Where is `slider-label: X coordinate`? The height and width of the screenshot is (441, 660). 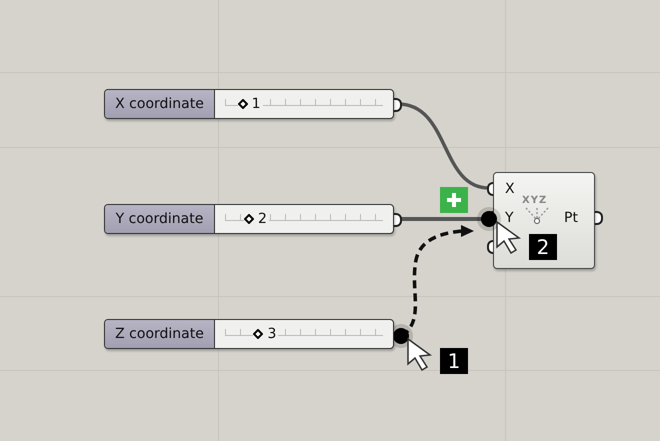
slider-label: X coordinate is located at coordinates (160, 104).